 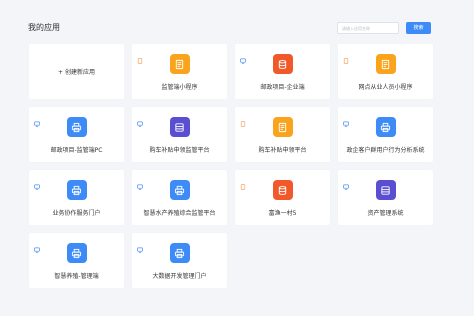 I want to click on create-app-label: + 创建新应用, so click(x=76, y=72).